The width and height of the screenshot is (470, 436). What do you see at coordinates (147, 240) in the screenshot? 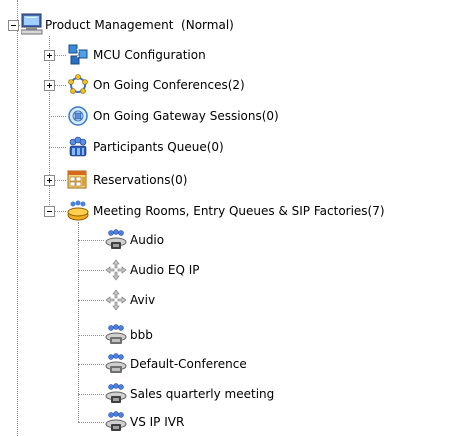
I see `meeting-room-audio: Audio` at bounding box center [147, 240].